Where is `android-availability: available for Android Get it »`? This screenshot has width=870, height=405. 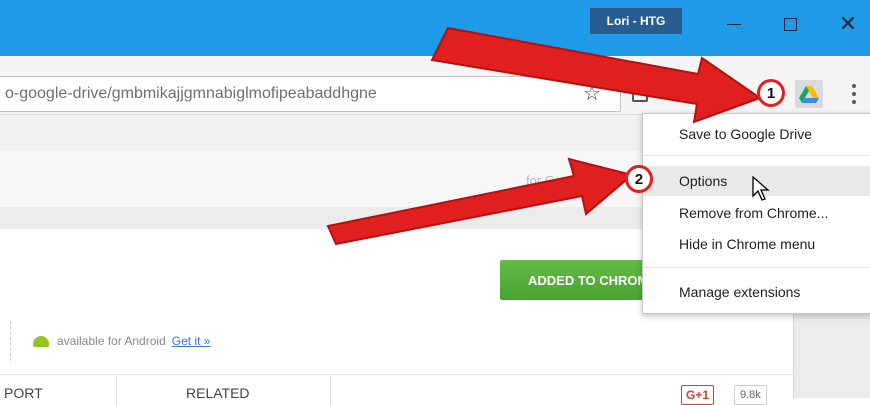
android-availability: available for Android Get it » is located at coordinates (110, 341).